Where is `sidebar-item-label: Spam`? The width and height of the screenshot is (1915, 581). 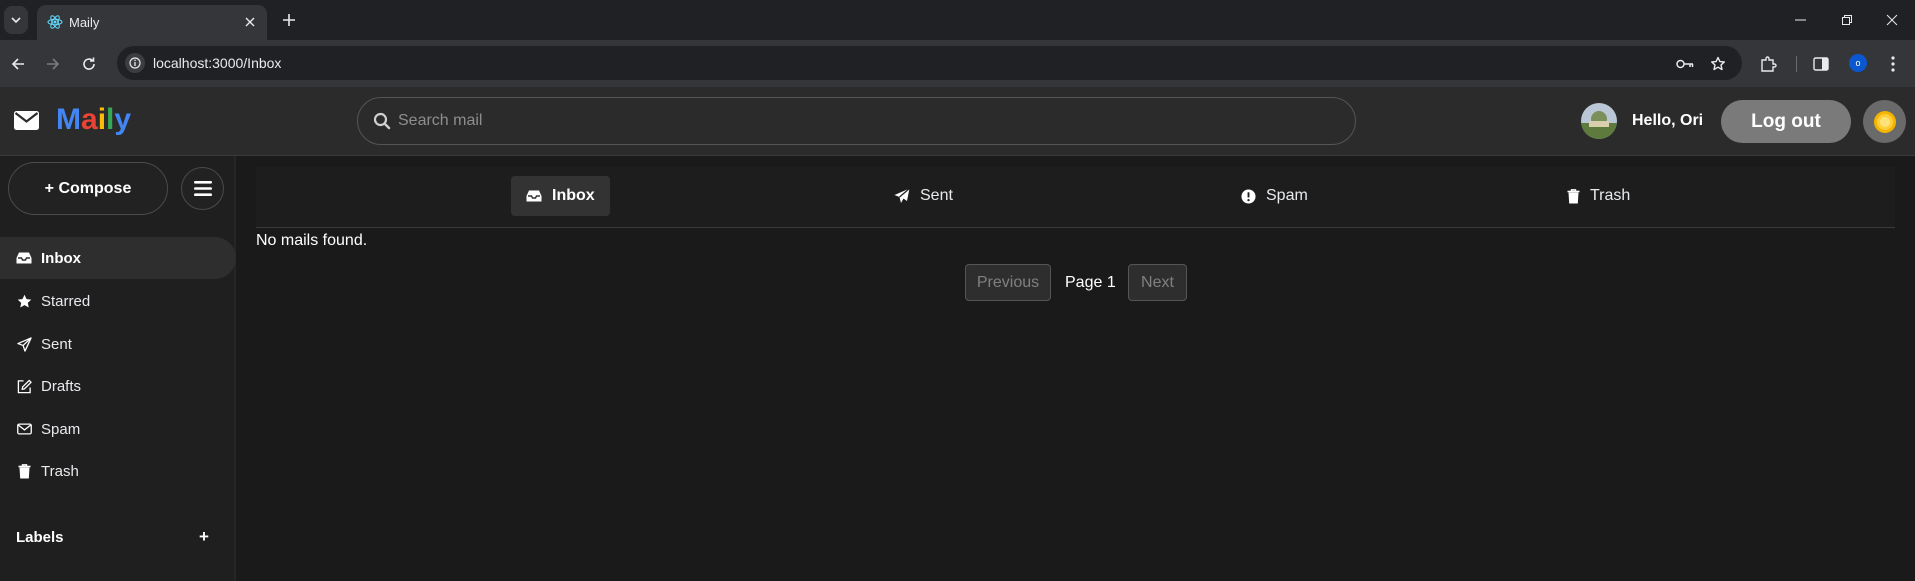
sidebar-item-label: Spam is located at coordinates (61, 429).